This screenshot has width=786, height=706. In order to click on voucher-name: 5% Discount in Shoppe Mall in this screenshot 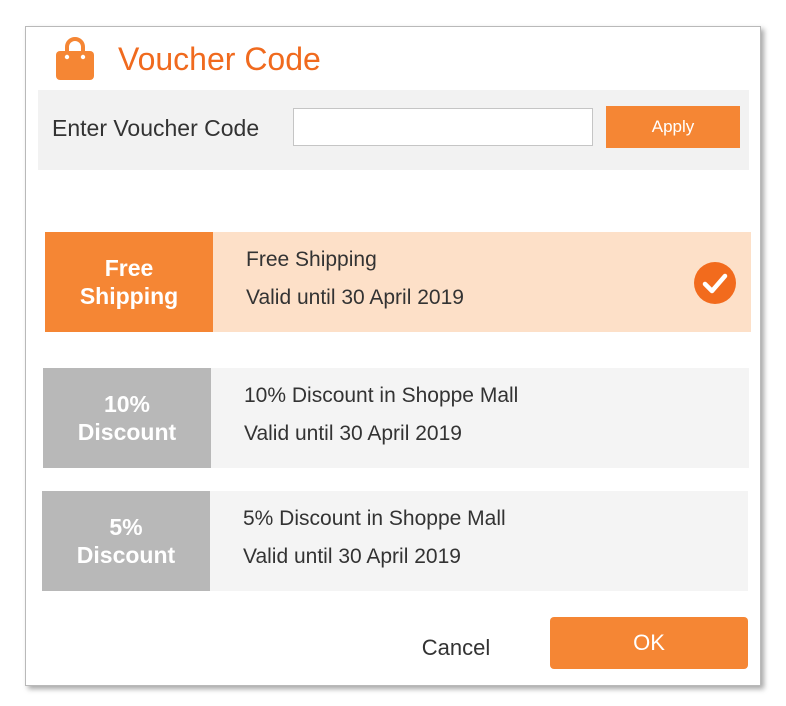, I will do `click(374, 518)`.